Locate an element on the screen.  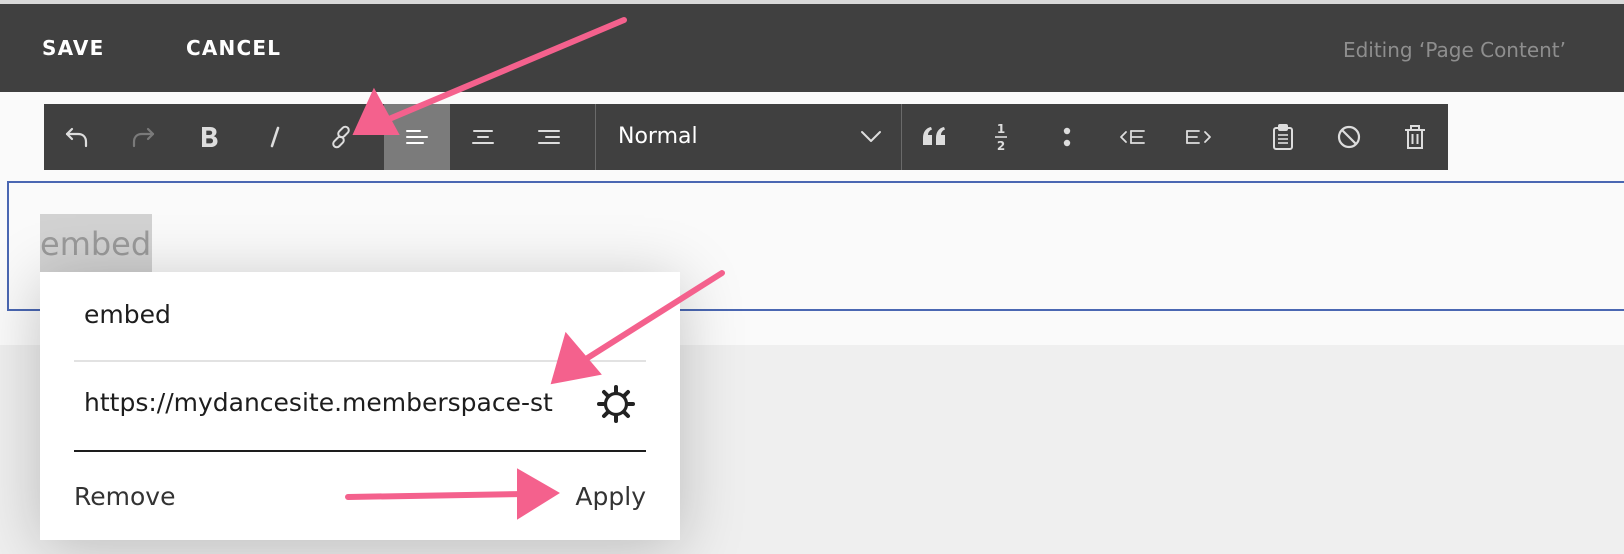
gear-icon is located at coordinates (616, 404).